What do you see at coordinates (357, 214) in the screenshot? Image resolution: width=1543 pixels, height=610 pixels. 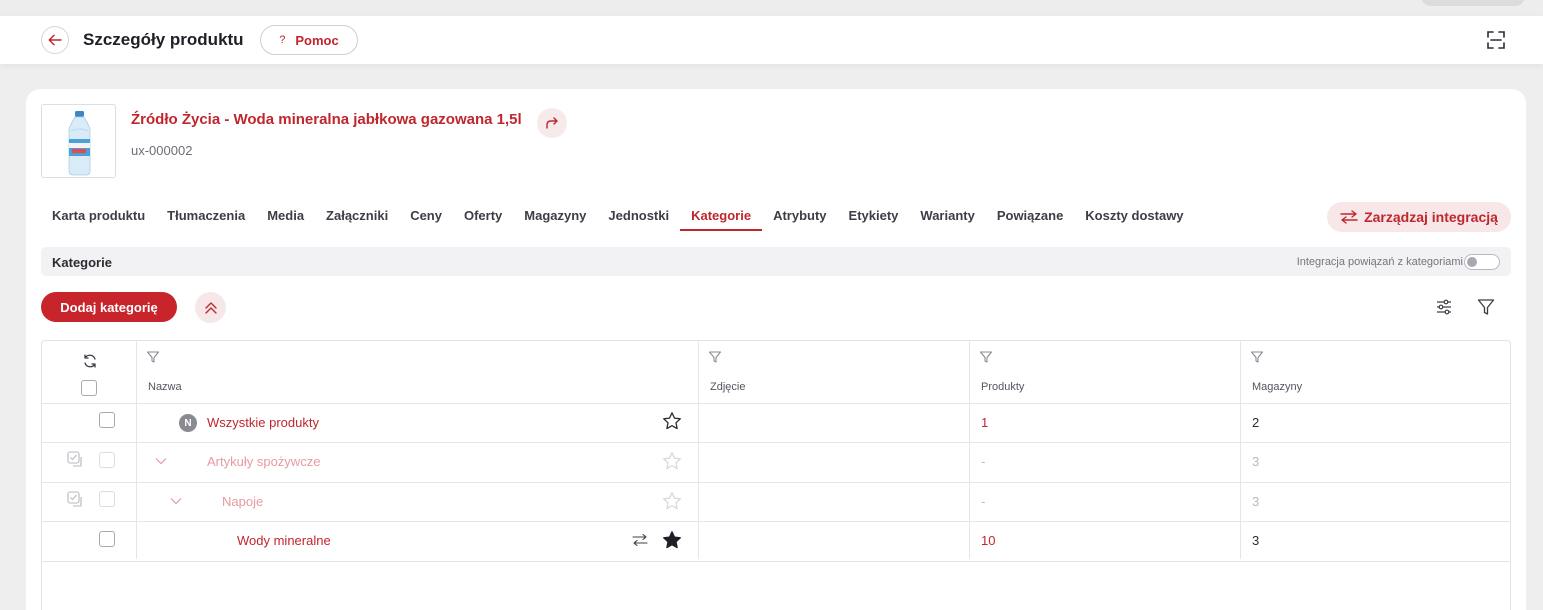 I see `tab-zalaczniki: Załączniki` at bounding box center [357, 214].